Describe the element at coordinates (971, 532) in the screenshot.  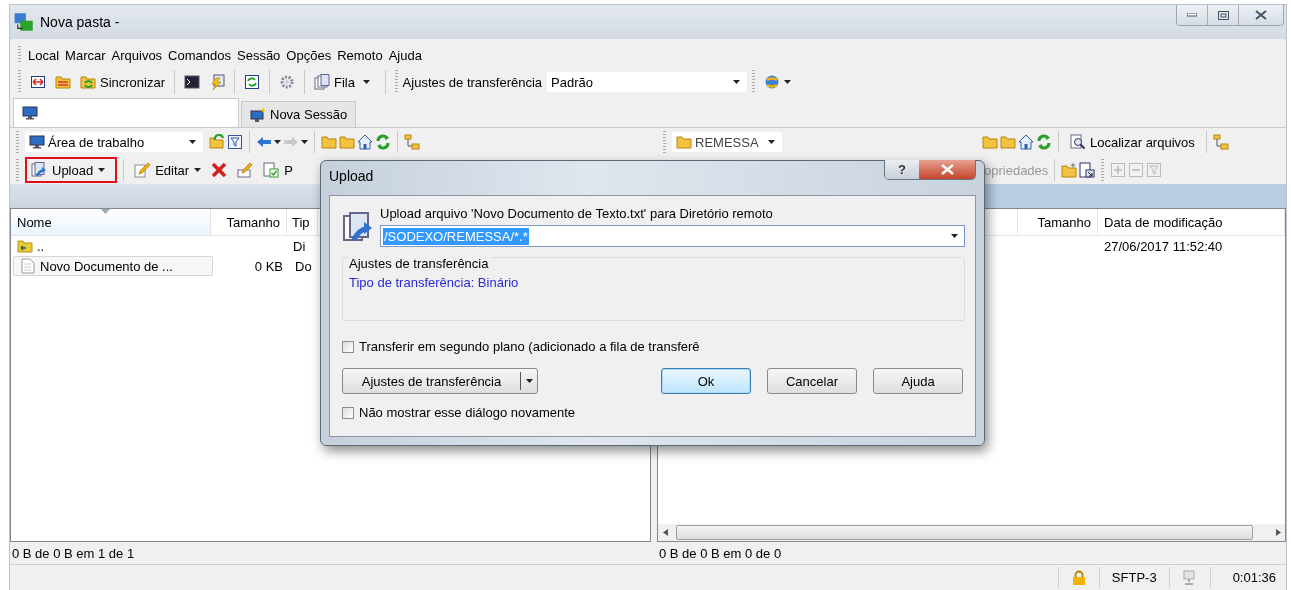
I see `scrollbar` at that location.